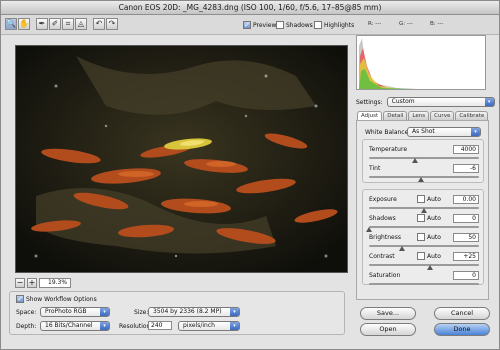 The image size is (500, 350). Describe the element at coordinates (420, 179) in the screenshot. I see `tint-slider-thumb` at that location.